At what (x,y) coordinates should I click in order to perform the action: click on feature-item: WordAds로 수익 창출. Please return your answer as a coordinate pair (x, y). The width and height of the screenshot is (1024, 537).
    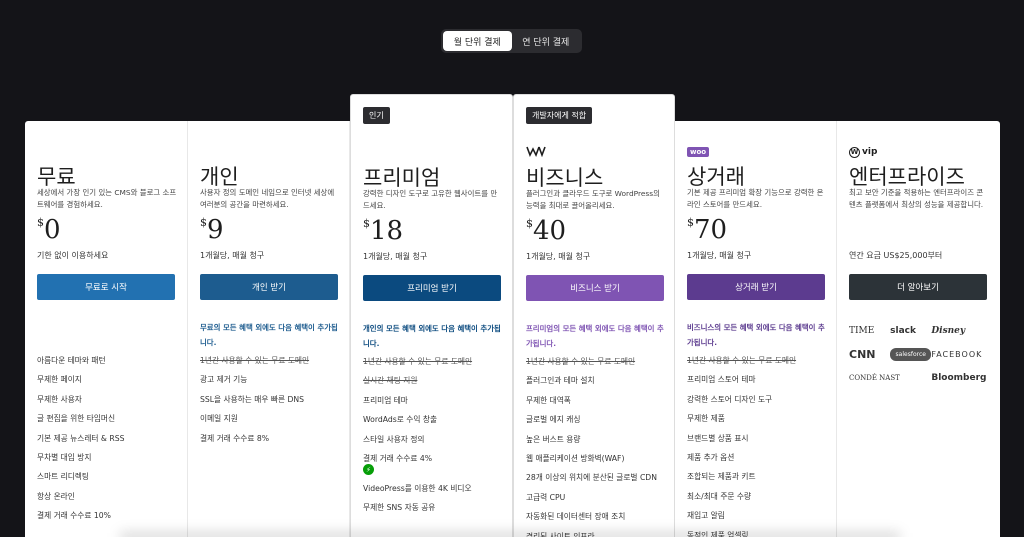
    Looking at the image, I should click on (400, 420).